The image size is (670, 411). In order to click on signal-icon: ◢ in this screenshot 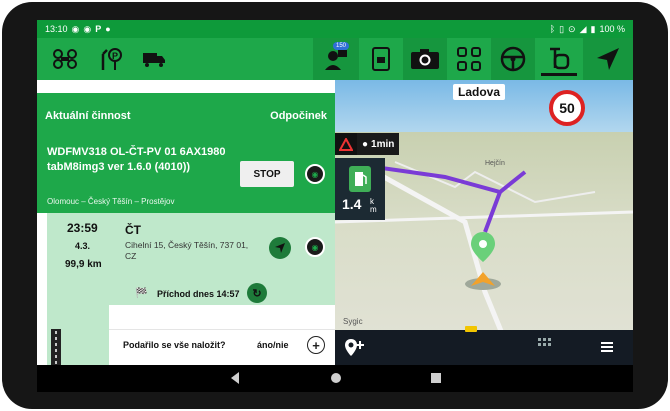, I will do `click(583, 28)`.